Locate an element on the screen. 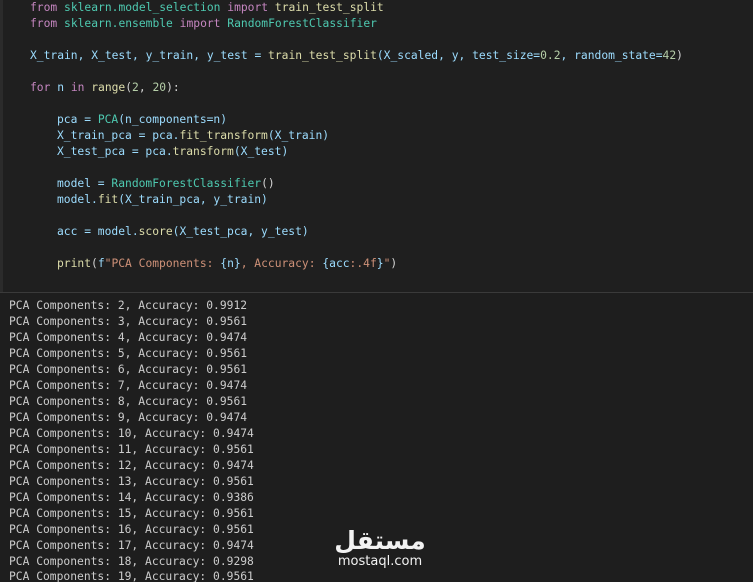 This screenshot has height=582, width=753. assign-lhs: model = is located at coordinates (84, 183).